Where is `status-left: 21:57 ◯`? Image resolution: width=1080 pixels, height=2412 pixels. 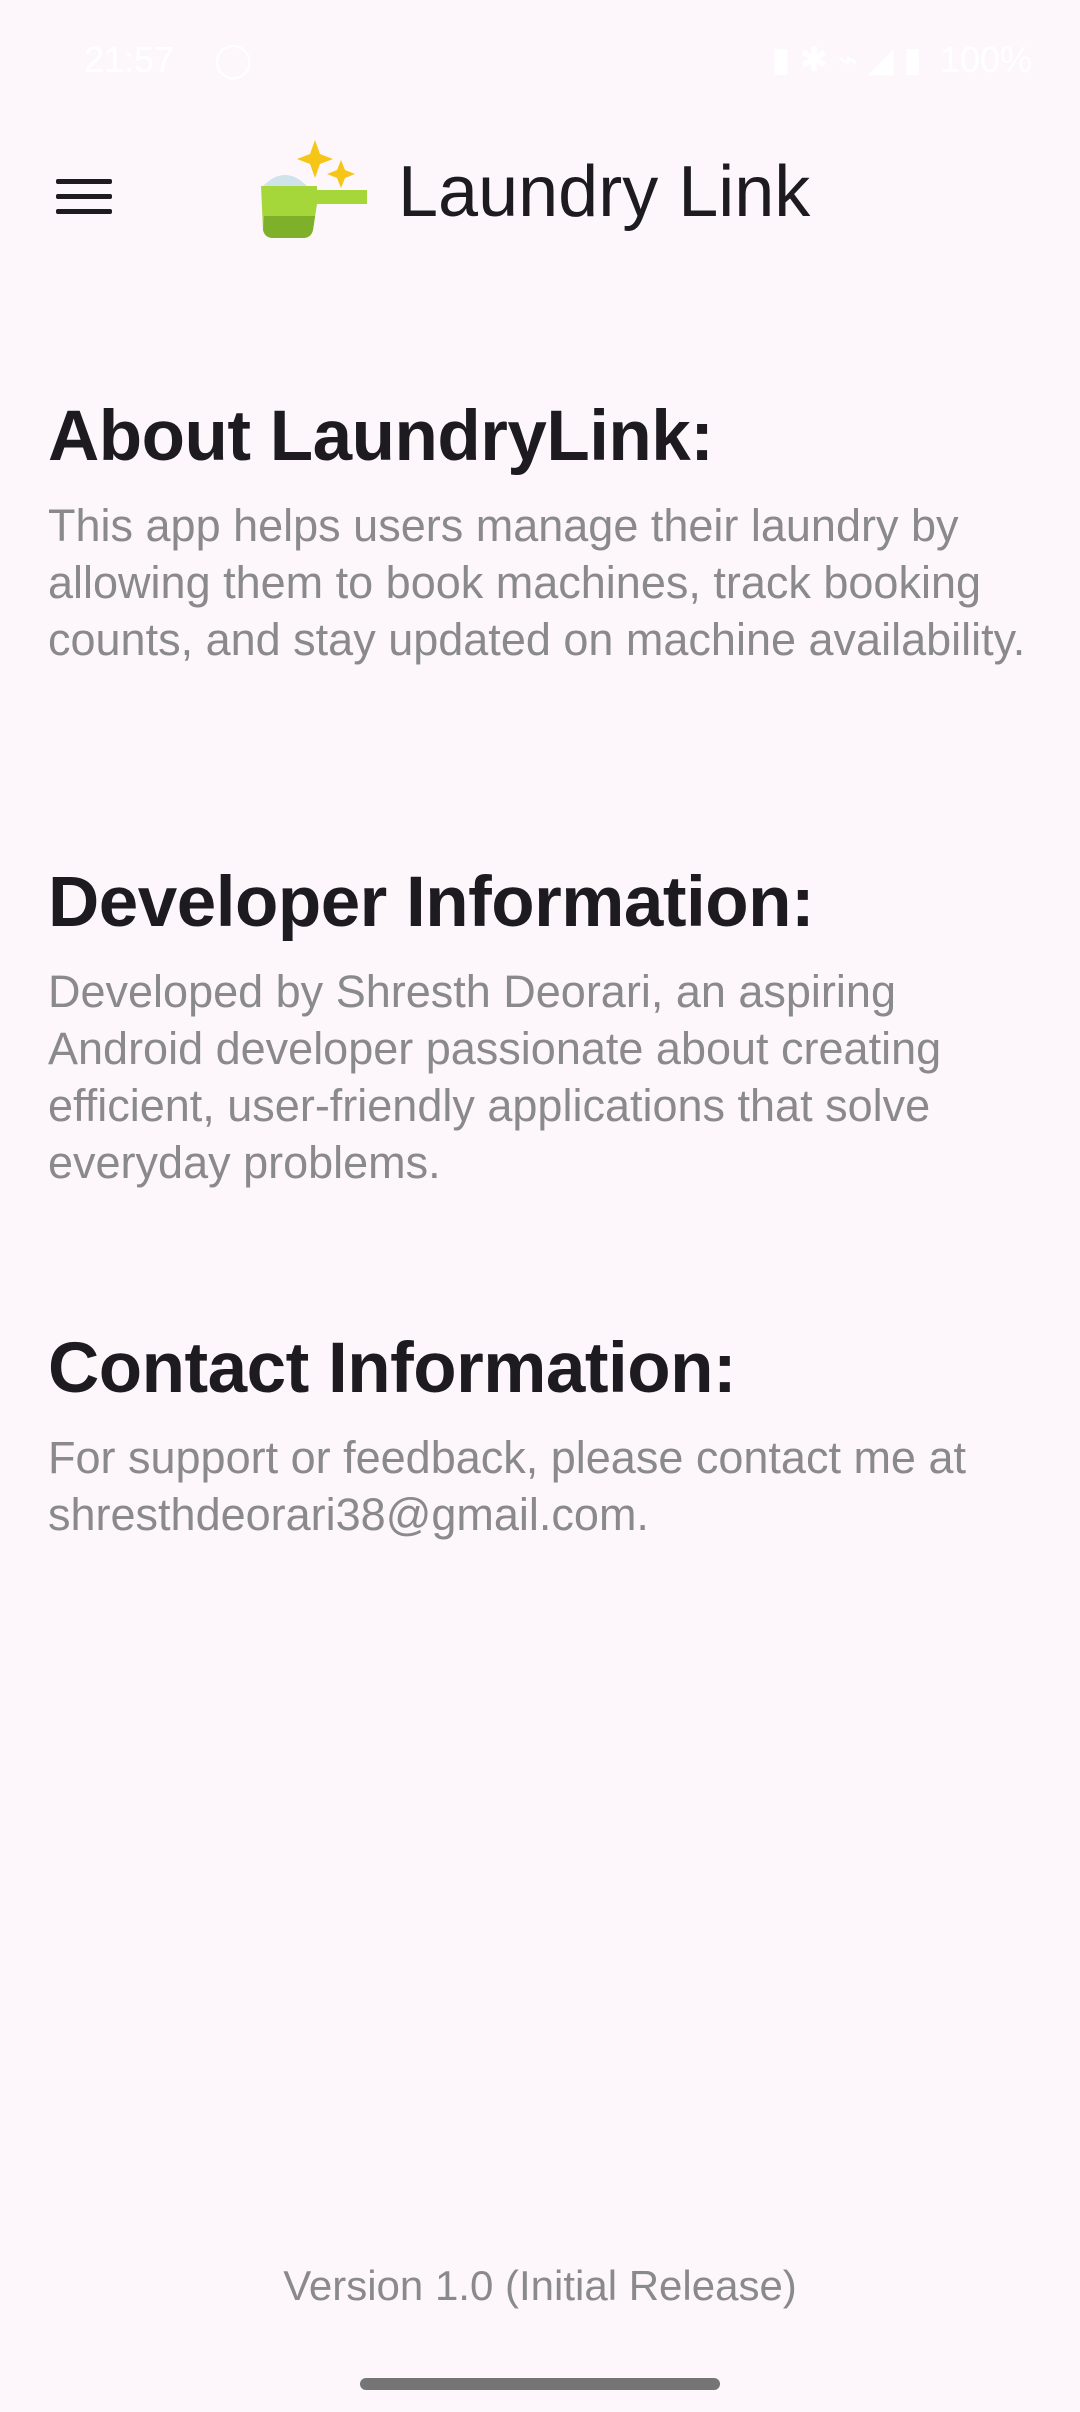
status-left: 21:57 ◯ is located at coordinates (168, 60).